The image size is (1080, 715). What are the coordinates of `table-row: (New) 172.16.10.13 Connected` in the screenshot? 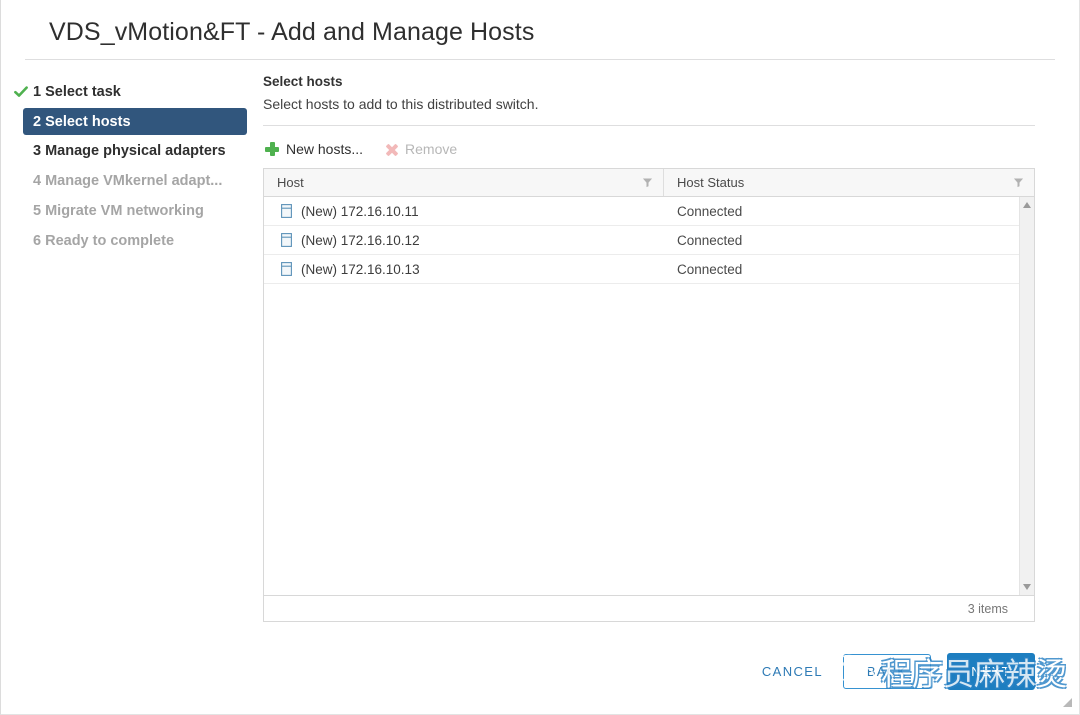 It's located at (641, 269).